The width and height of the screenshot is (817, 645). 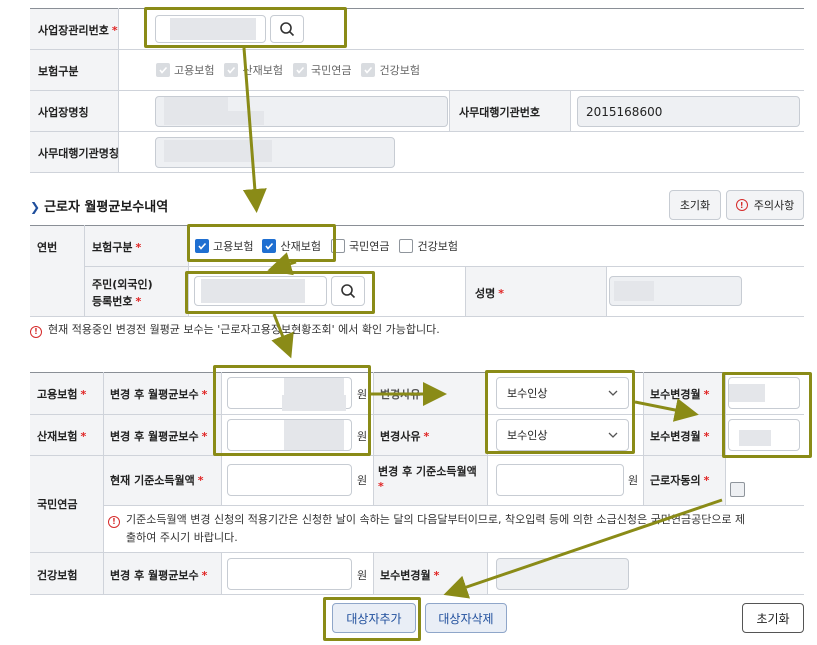 What do you see at coordinates (737, 489) in the screenshot?
I see `worker-consent-checkbox` at bounding box center [737, 489].